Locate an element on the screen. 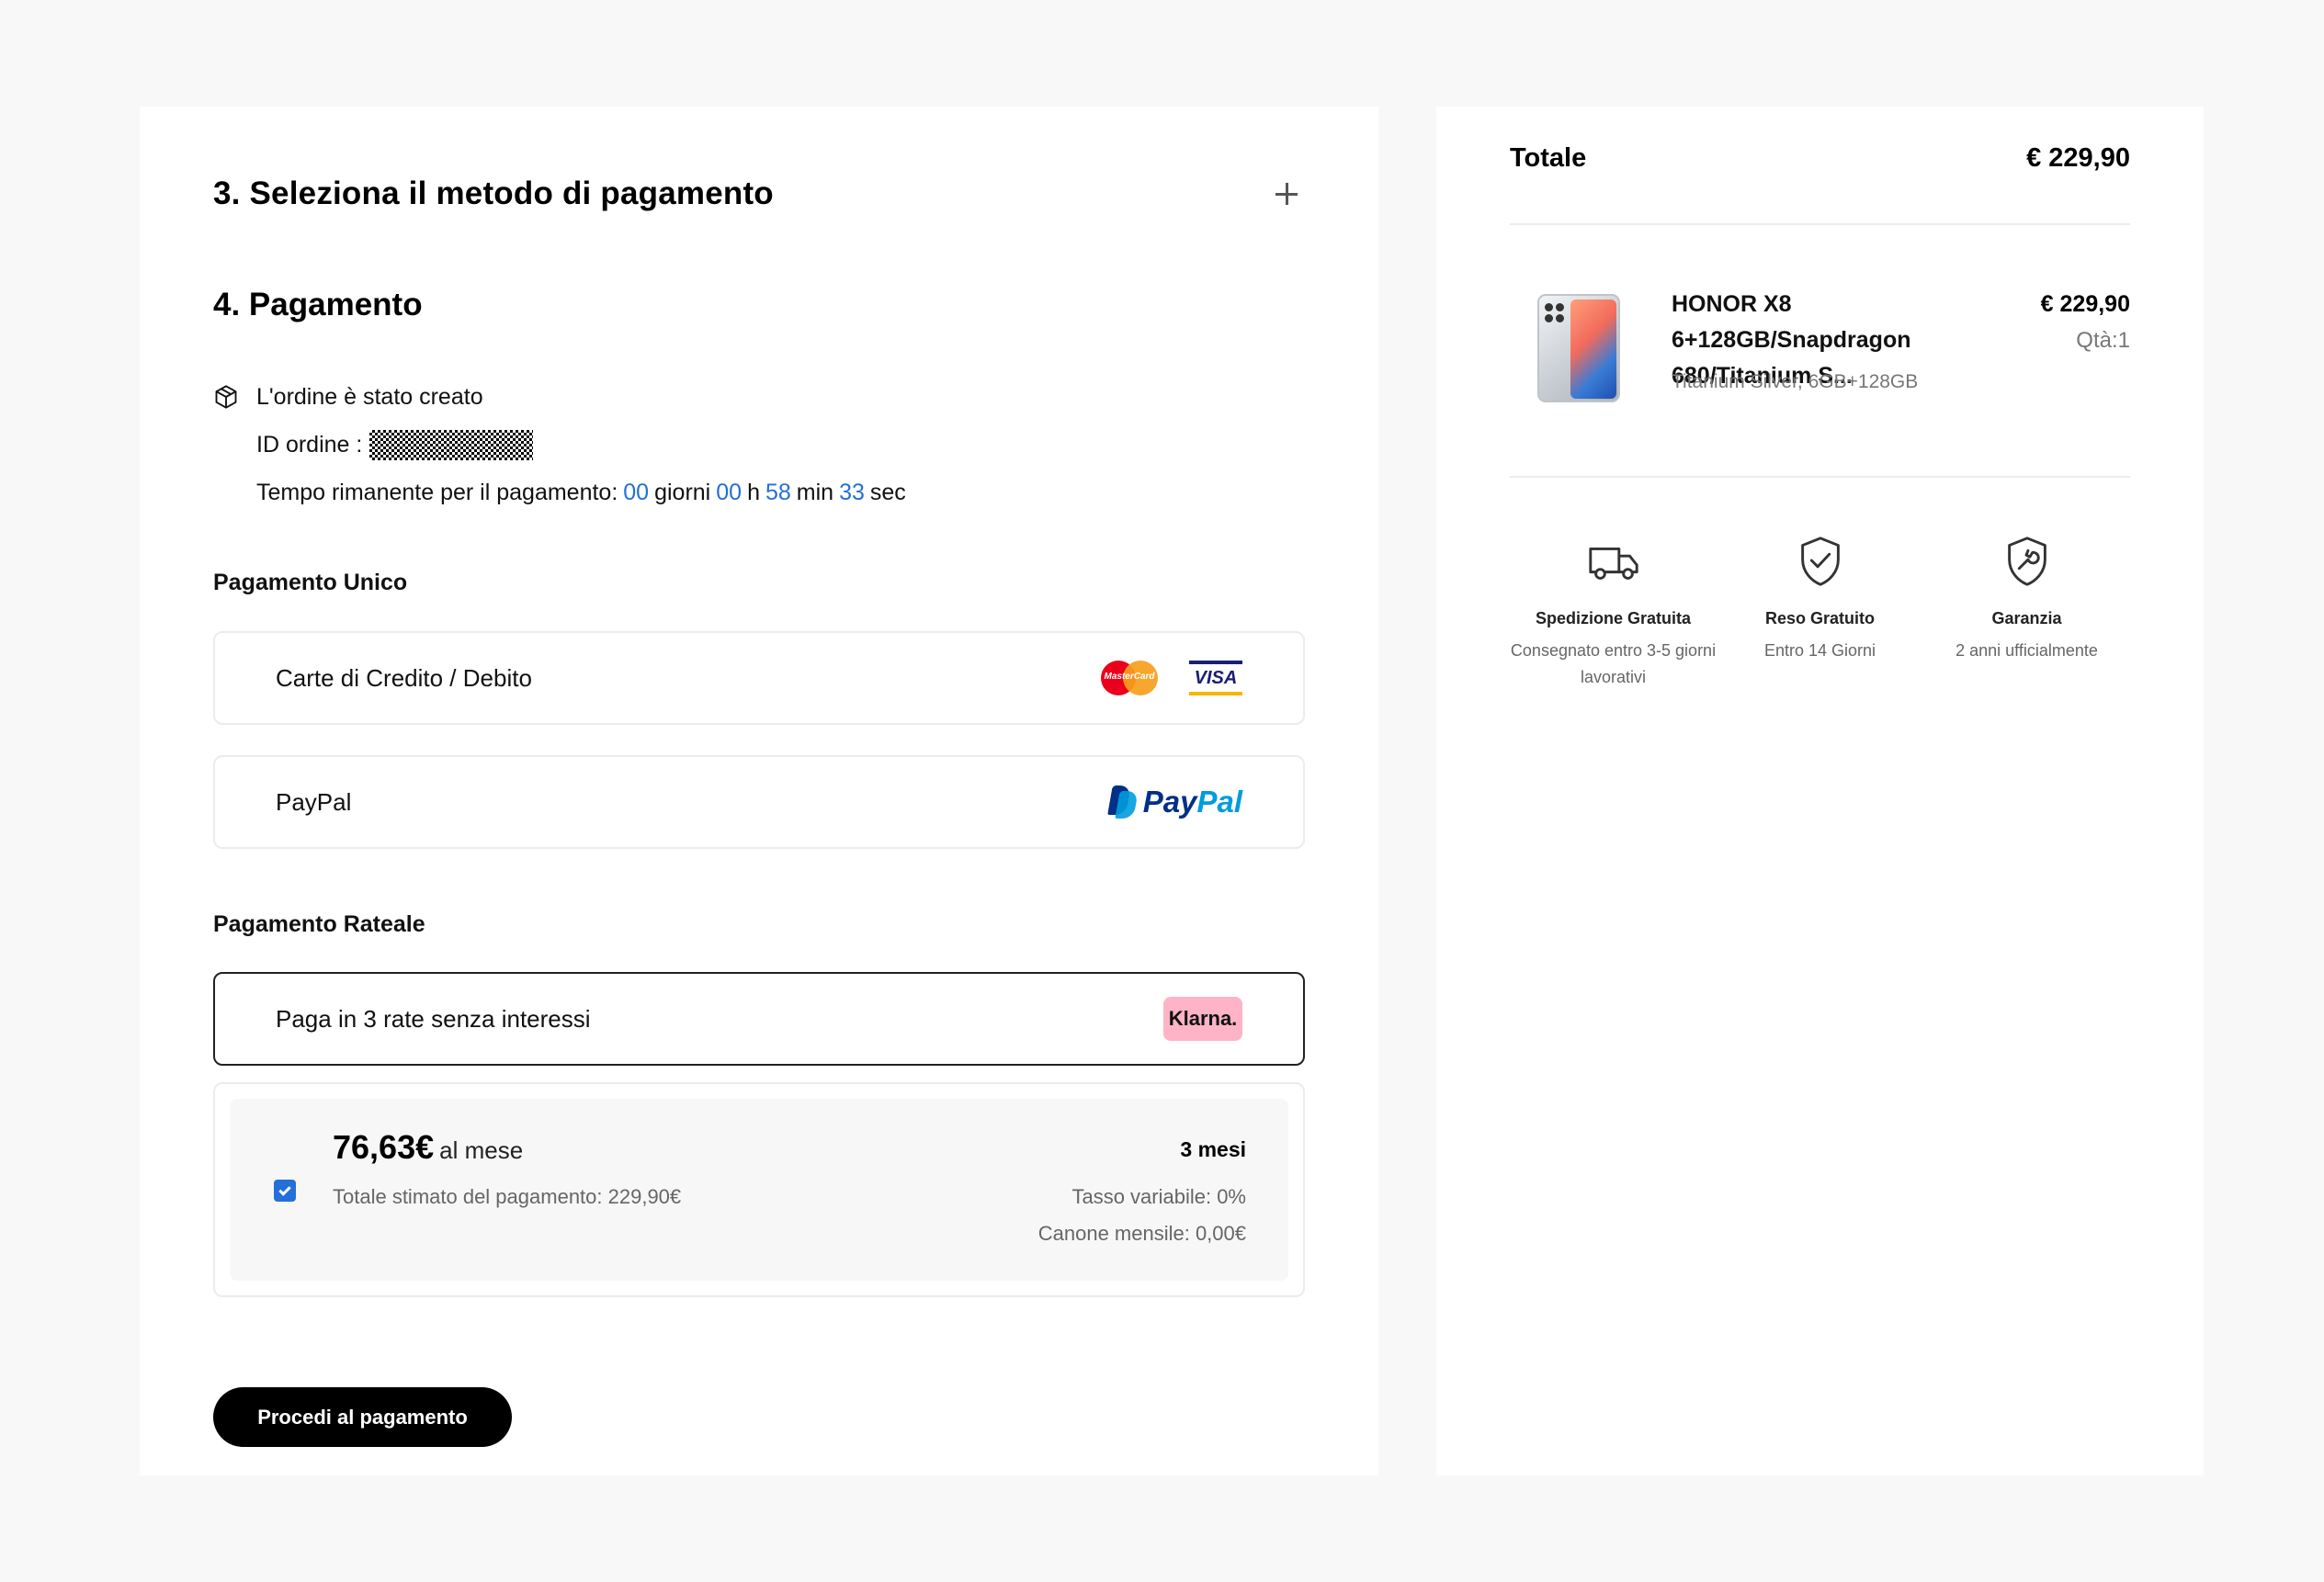  installment-payment-label: Pagamento Rateale is located at coordinates (319, 924).